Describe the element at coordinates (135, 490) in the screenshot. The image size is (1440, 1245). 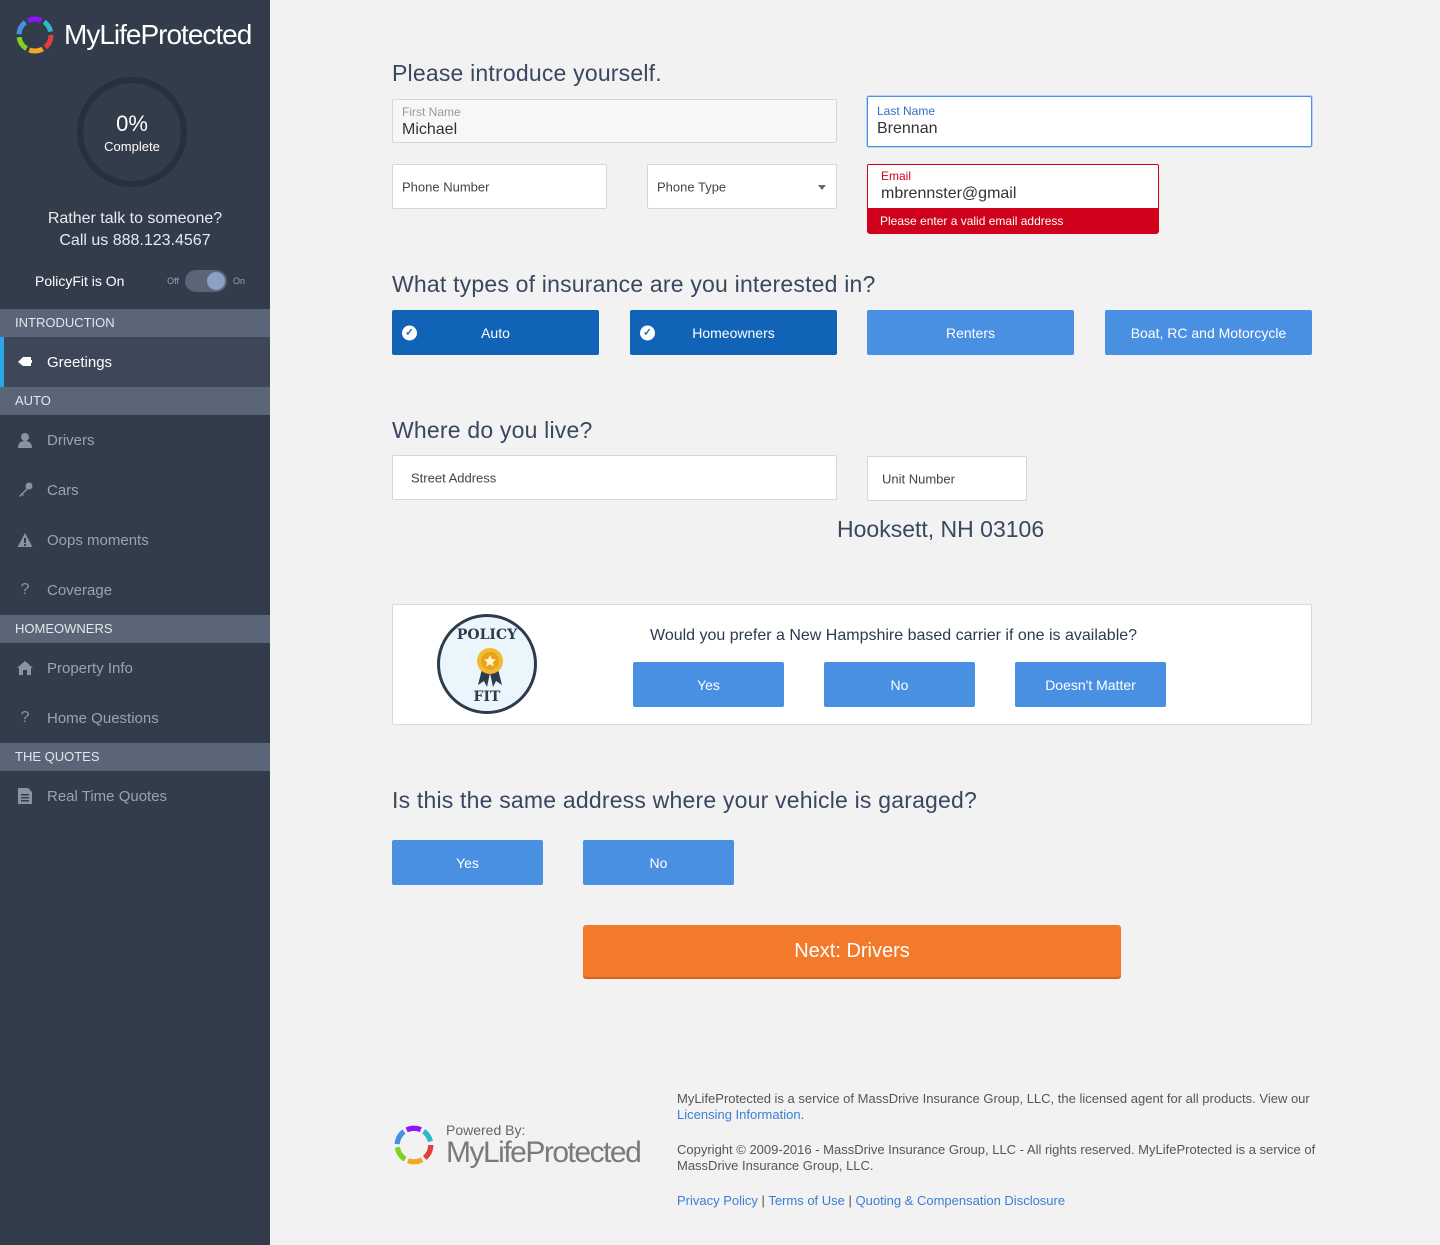
I see `sidebar-item-cars: Cars` at that location.